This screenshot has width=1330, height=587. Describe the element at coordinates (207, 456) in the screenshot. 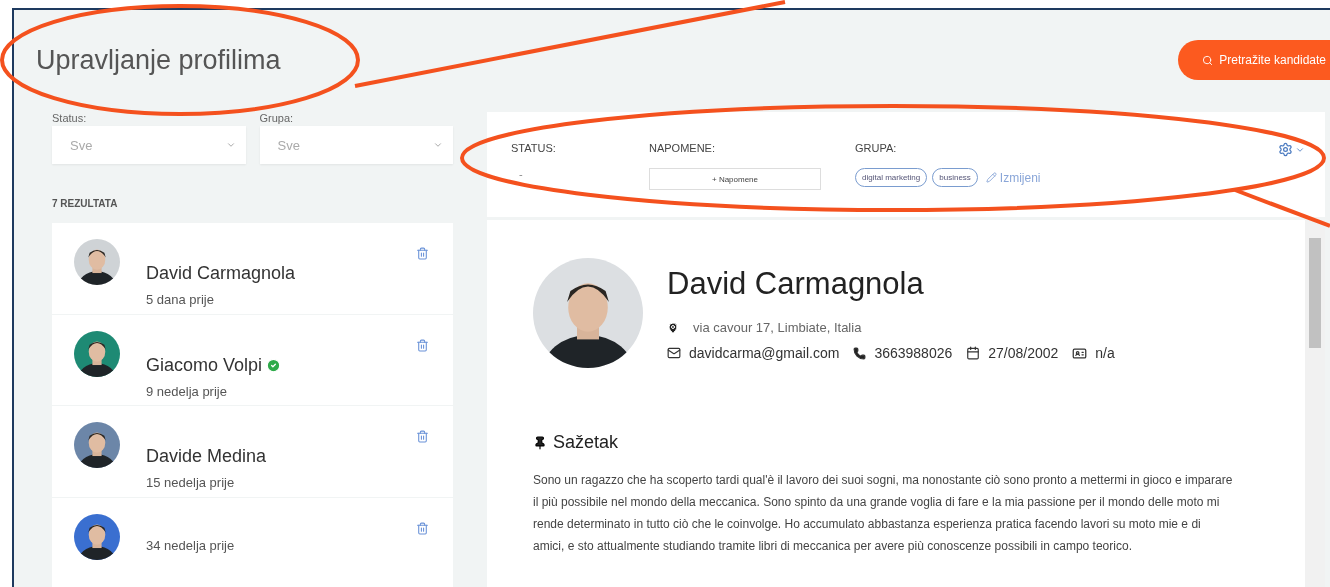

I see `candidate-name: Davide Medina` at that location.